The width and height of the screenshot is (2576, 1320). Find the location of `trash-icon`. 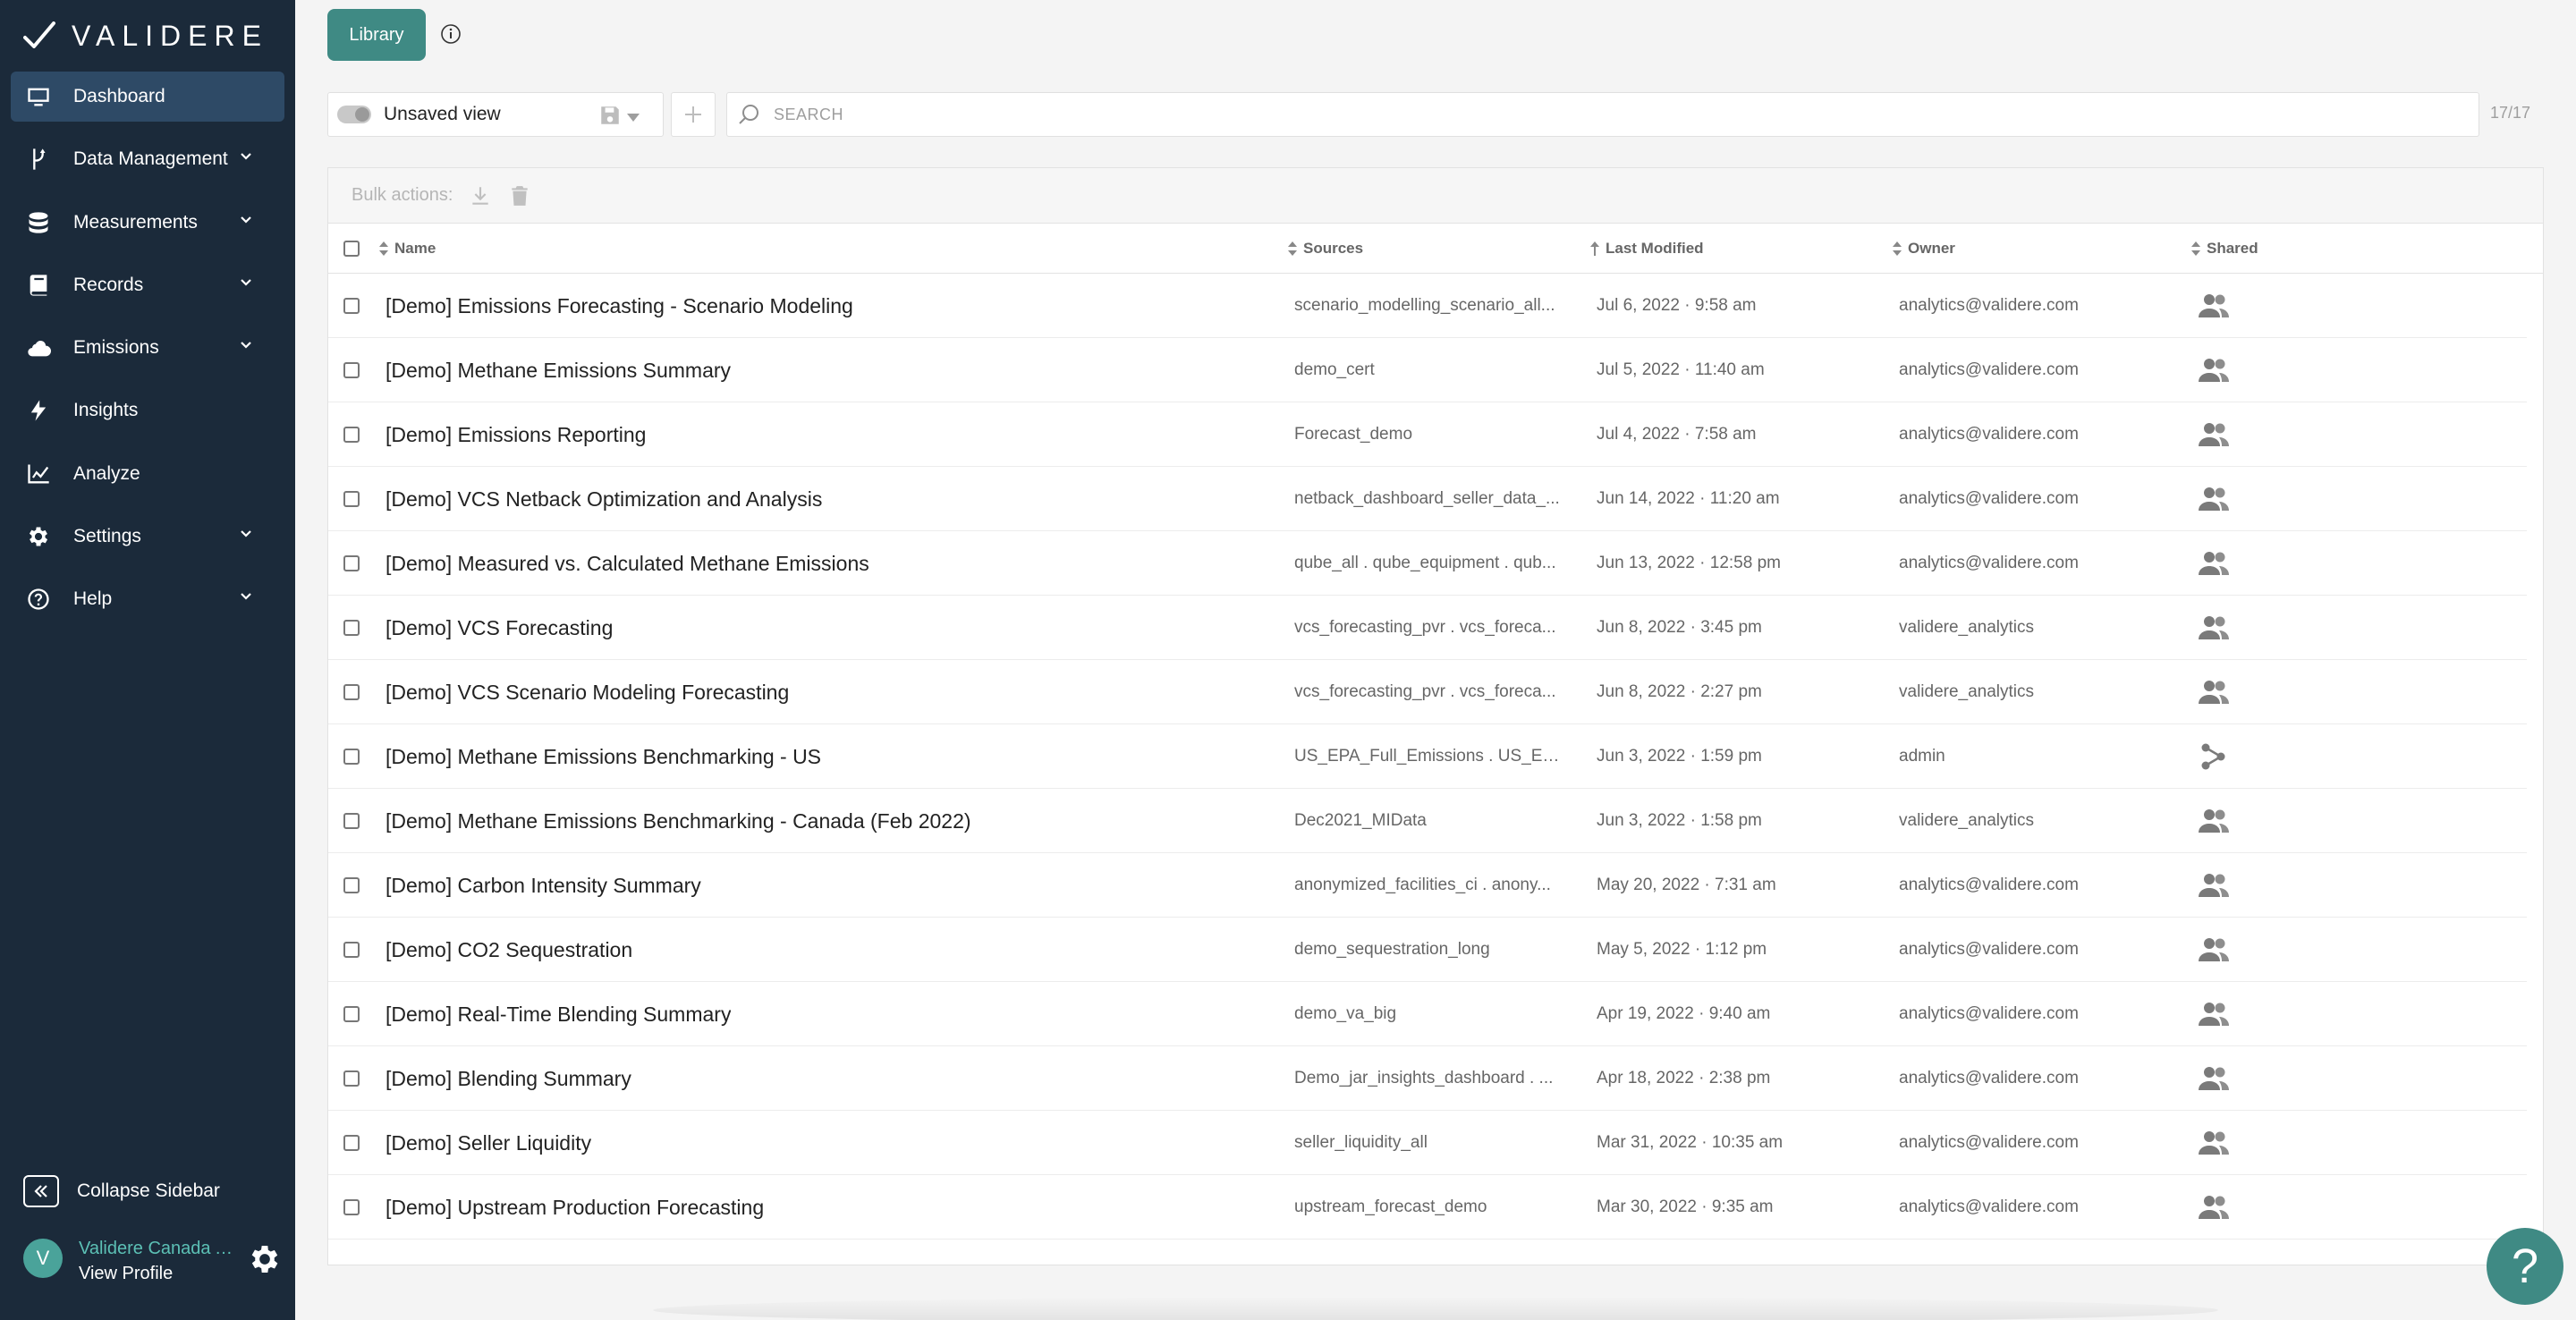

trash-icon is located at coordinates (519, 195).